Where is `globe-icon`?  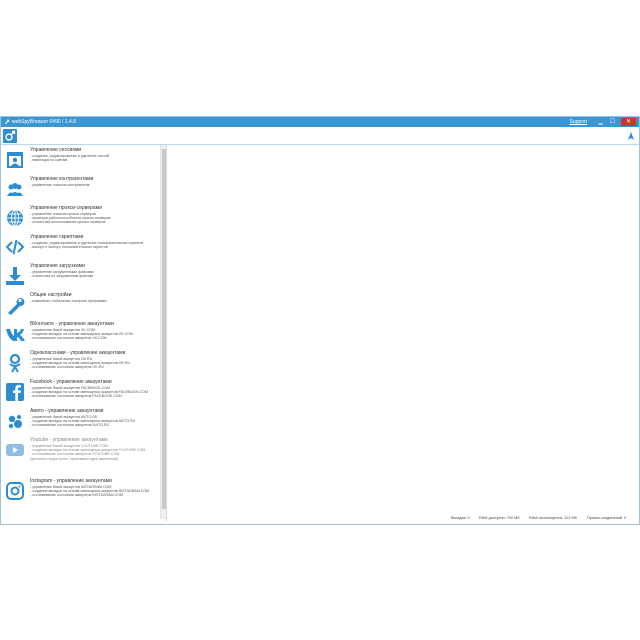
globe-icon is located at coordinates (15, 218).